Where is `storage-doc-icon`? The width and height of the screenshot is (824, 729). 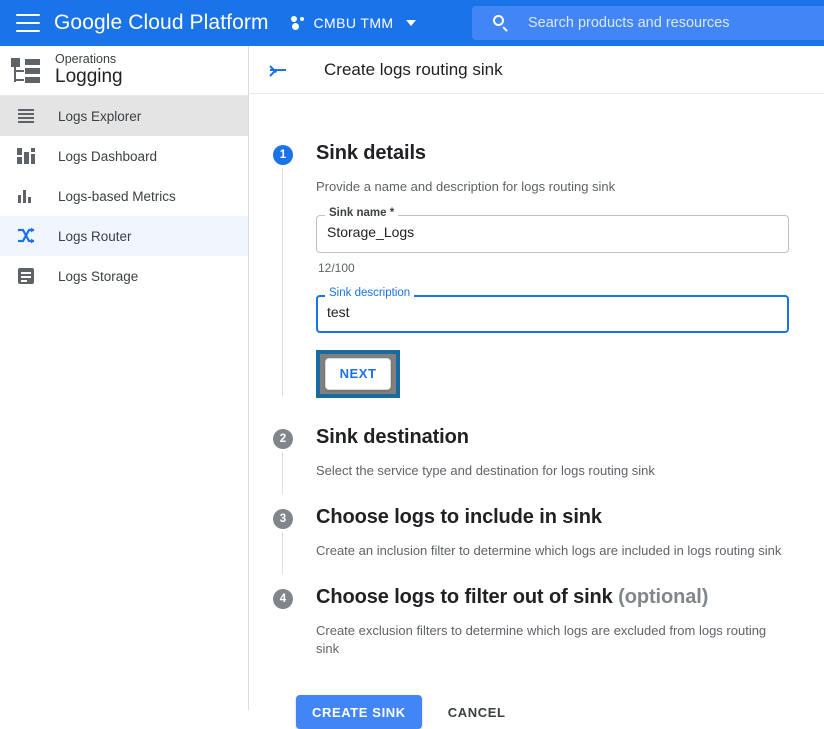 storage-doc-icon is located at coordinates (26, 276).